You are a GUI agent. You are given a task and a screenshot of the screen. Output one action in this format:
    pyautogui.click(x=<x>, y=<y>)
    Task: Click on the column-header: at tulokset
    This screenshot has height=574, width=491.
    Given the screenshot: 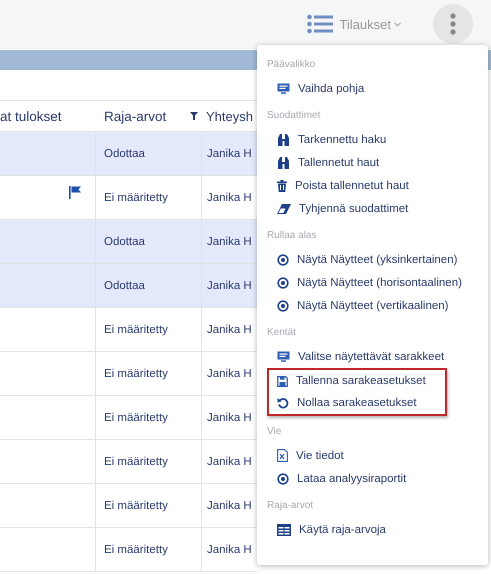 What is the action you would take?
    pyautogui.click(x=31, y=116)
    